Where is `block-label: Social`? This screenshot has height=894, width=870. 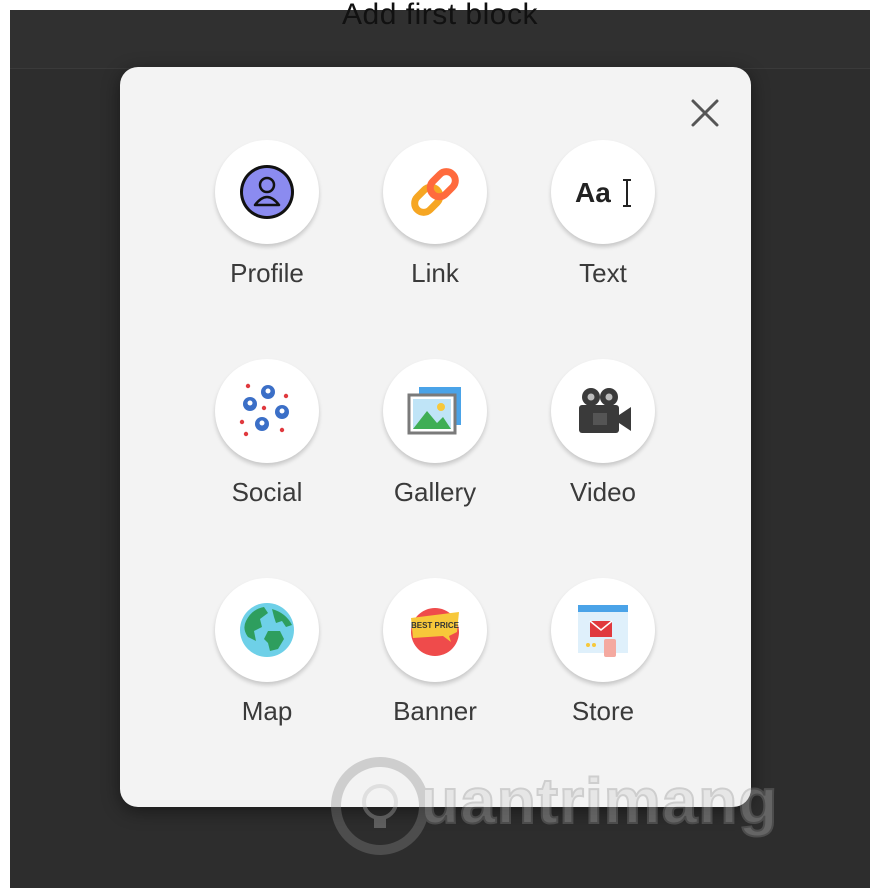
block-label: Social is located at coordinates (267, 492).